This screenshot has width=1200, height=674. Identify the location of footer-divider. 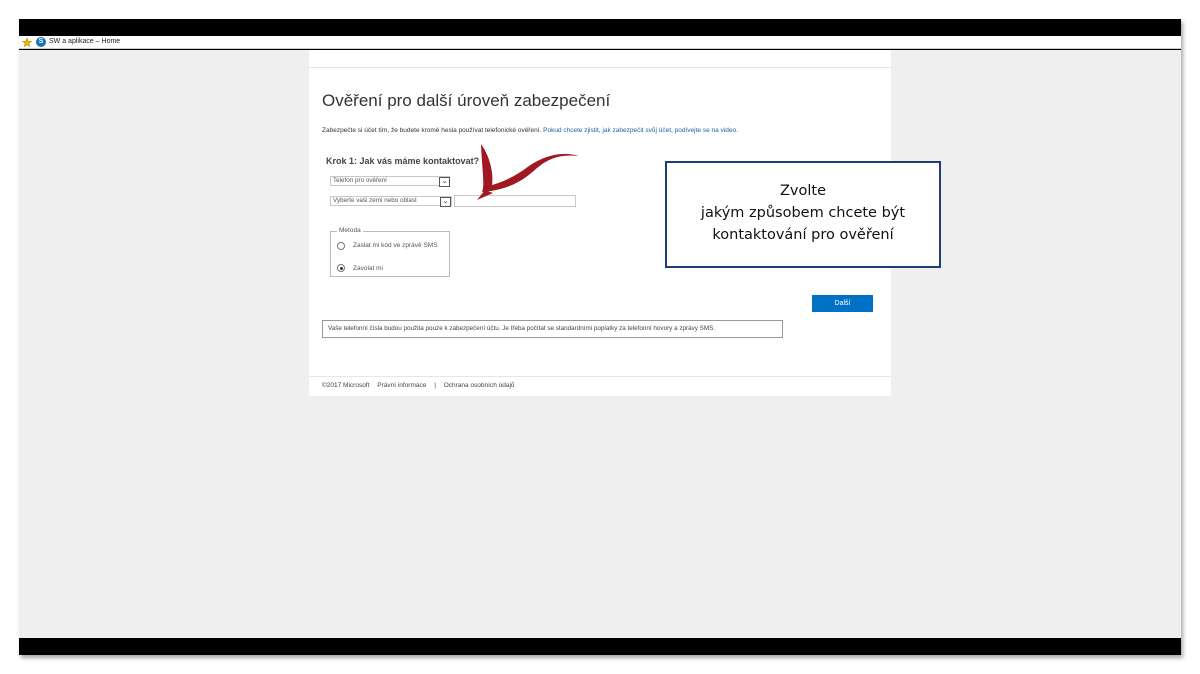
(600, 376).